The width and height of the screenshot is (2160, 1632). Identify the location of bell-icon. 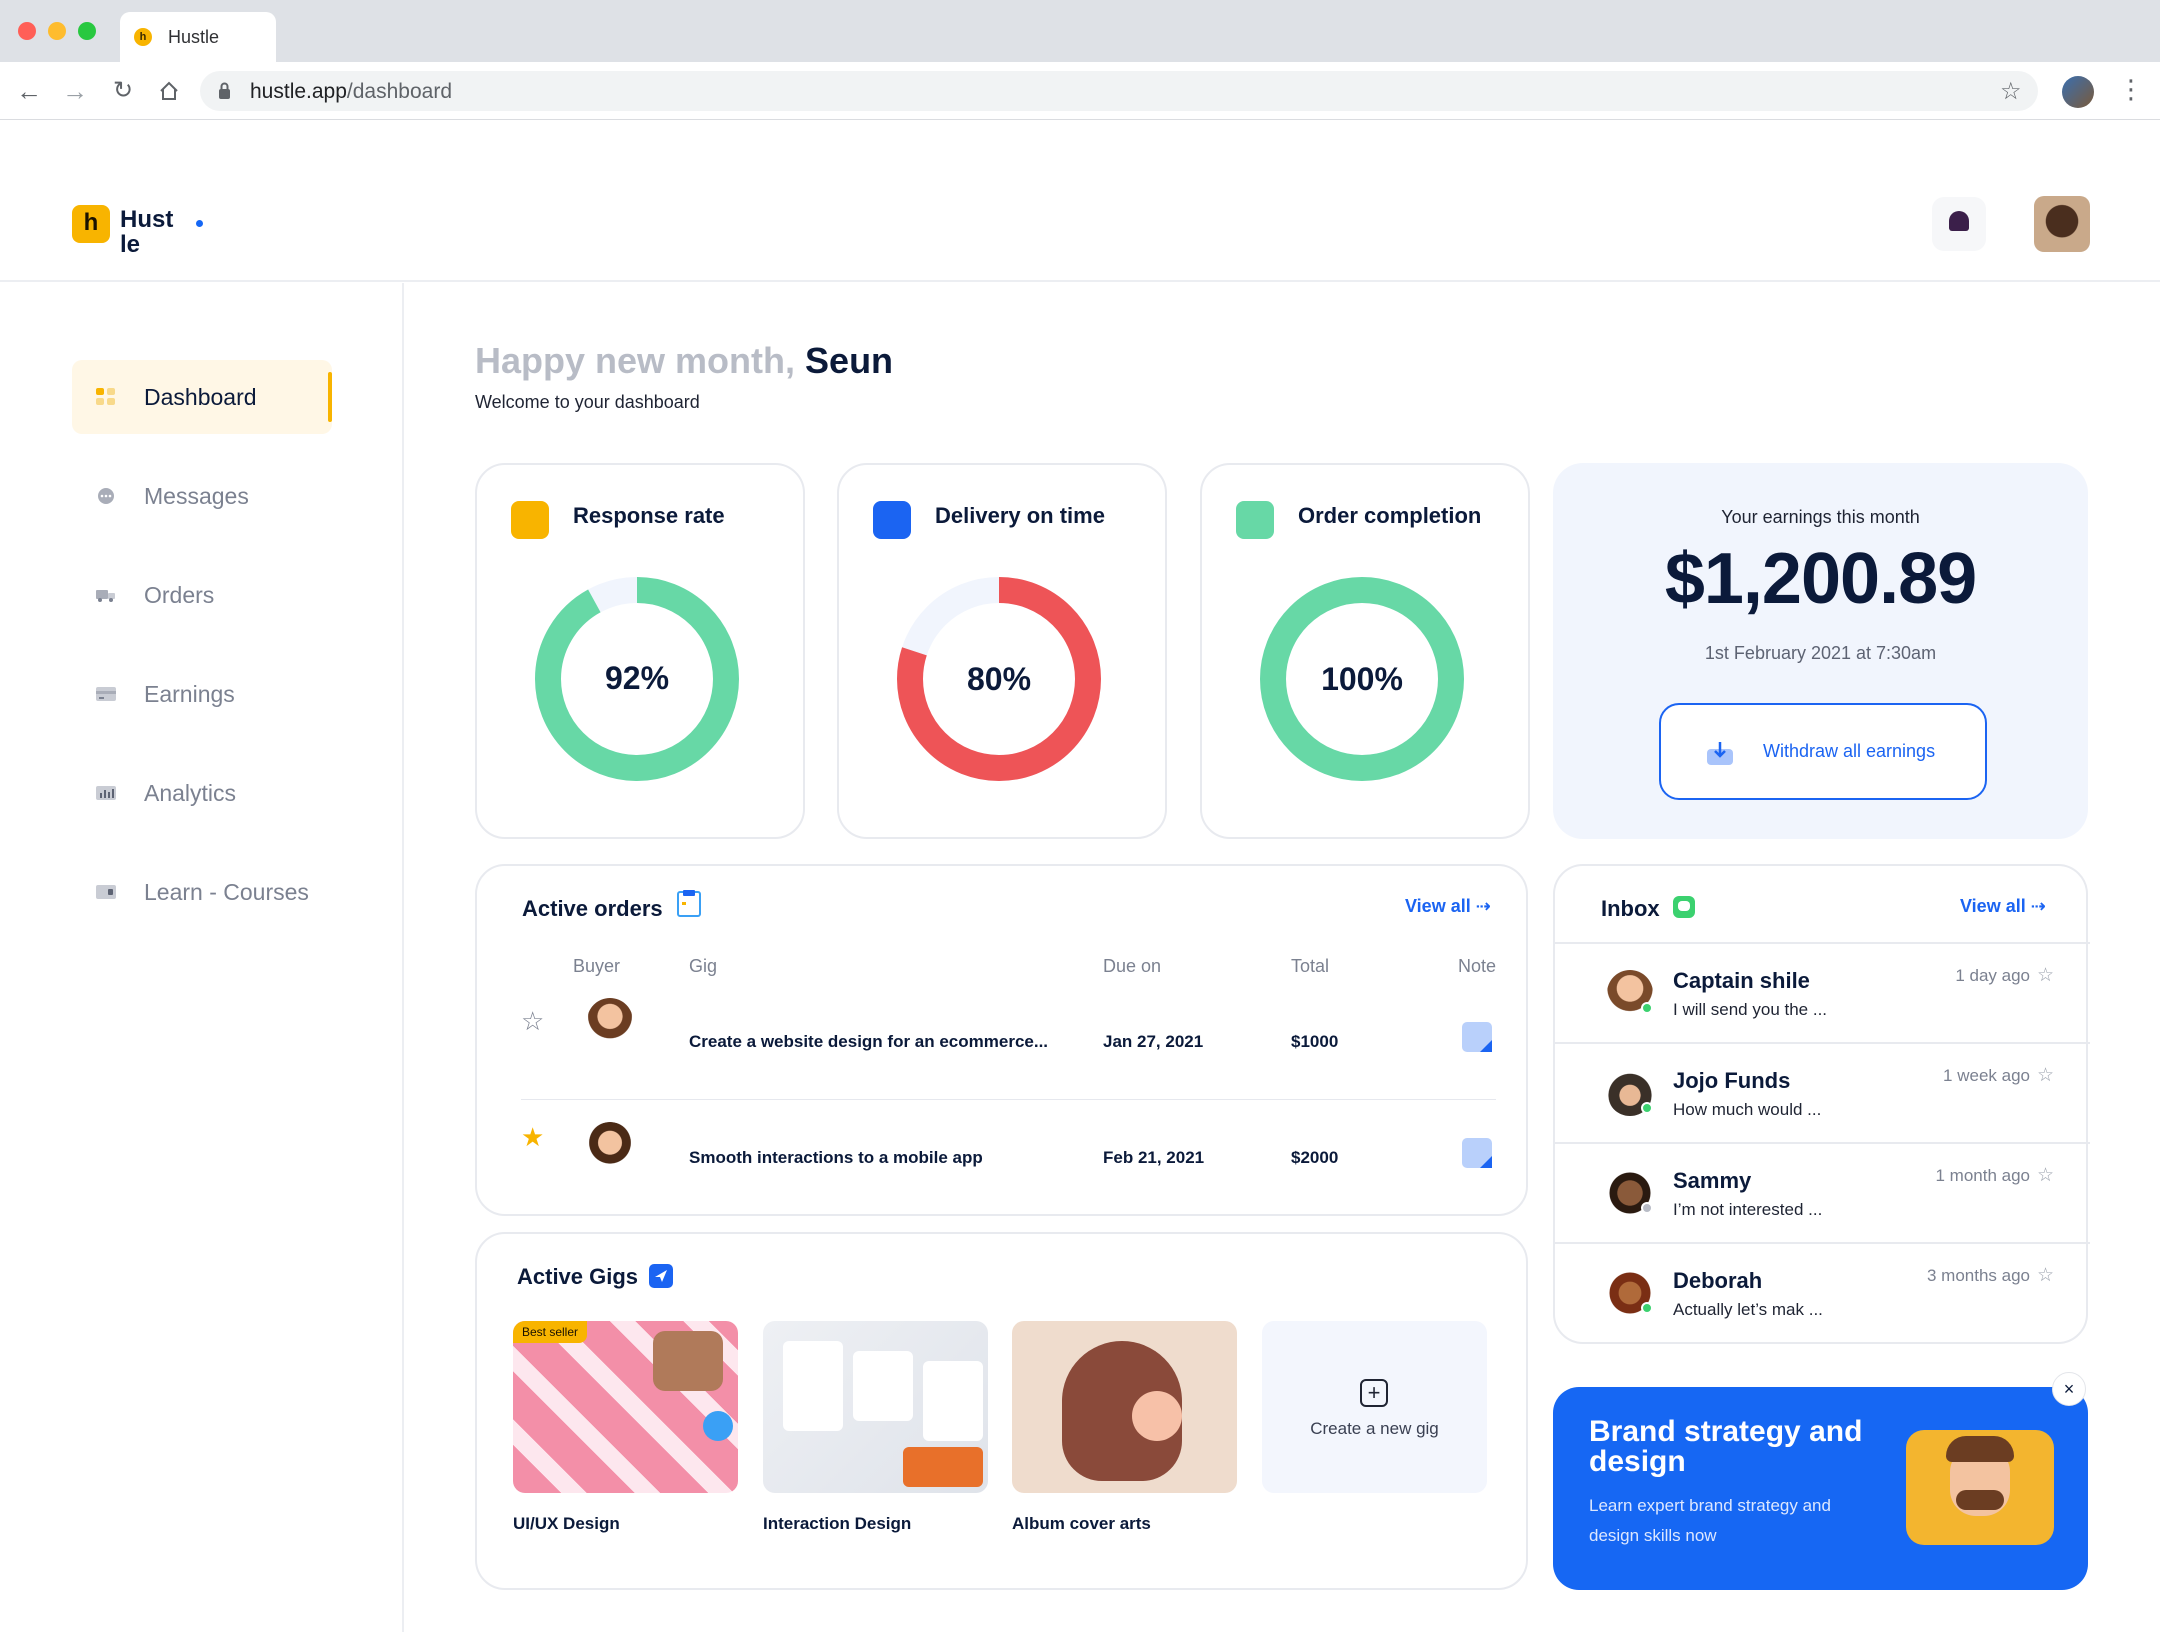
(1959, 221).